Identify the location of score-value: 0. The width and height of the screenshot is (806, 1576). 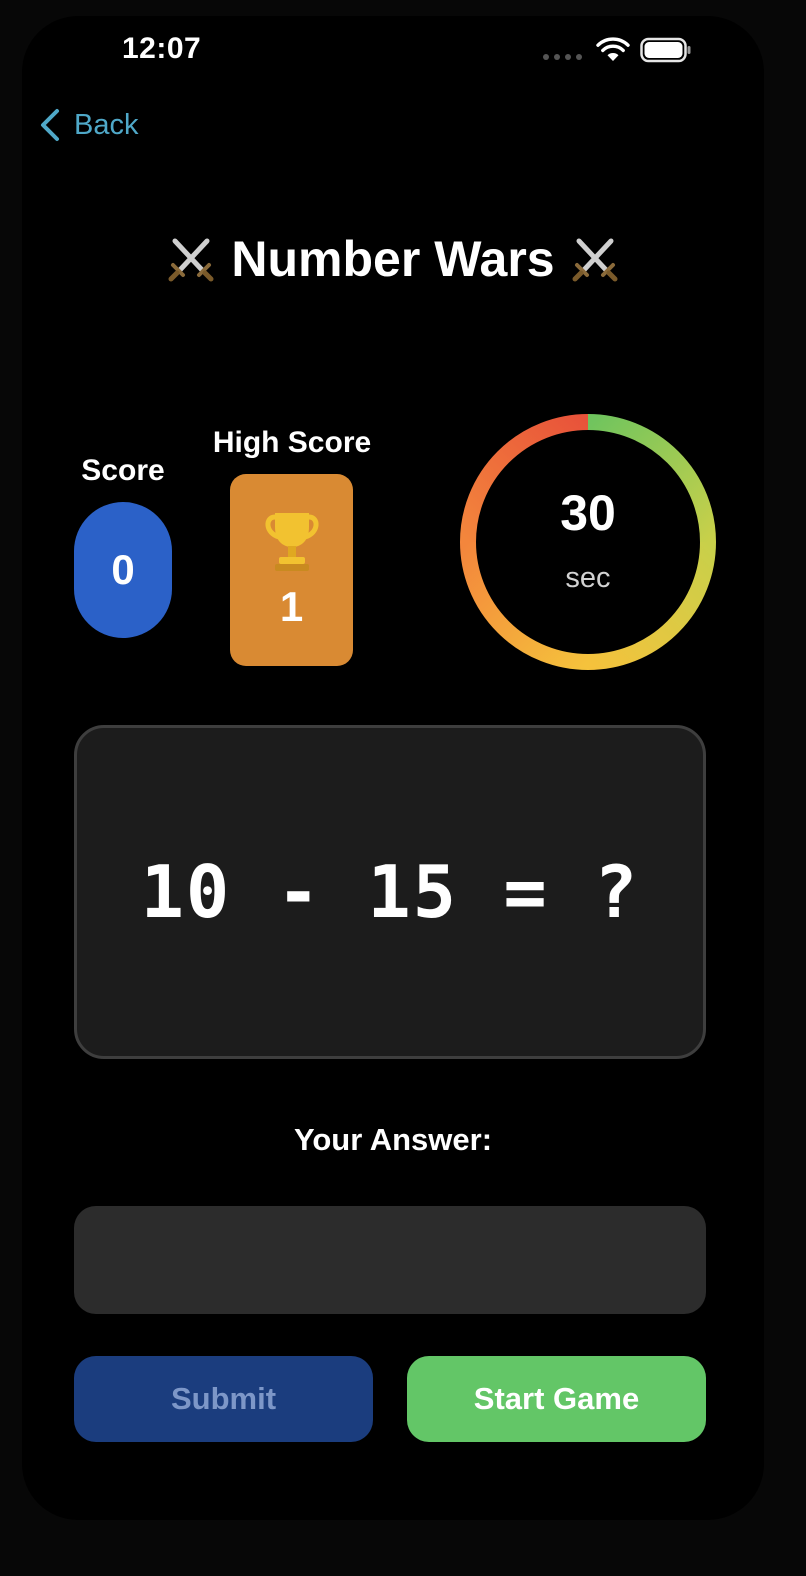
(123, 569).